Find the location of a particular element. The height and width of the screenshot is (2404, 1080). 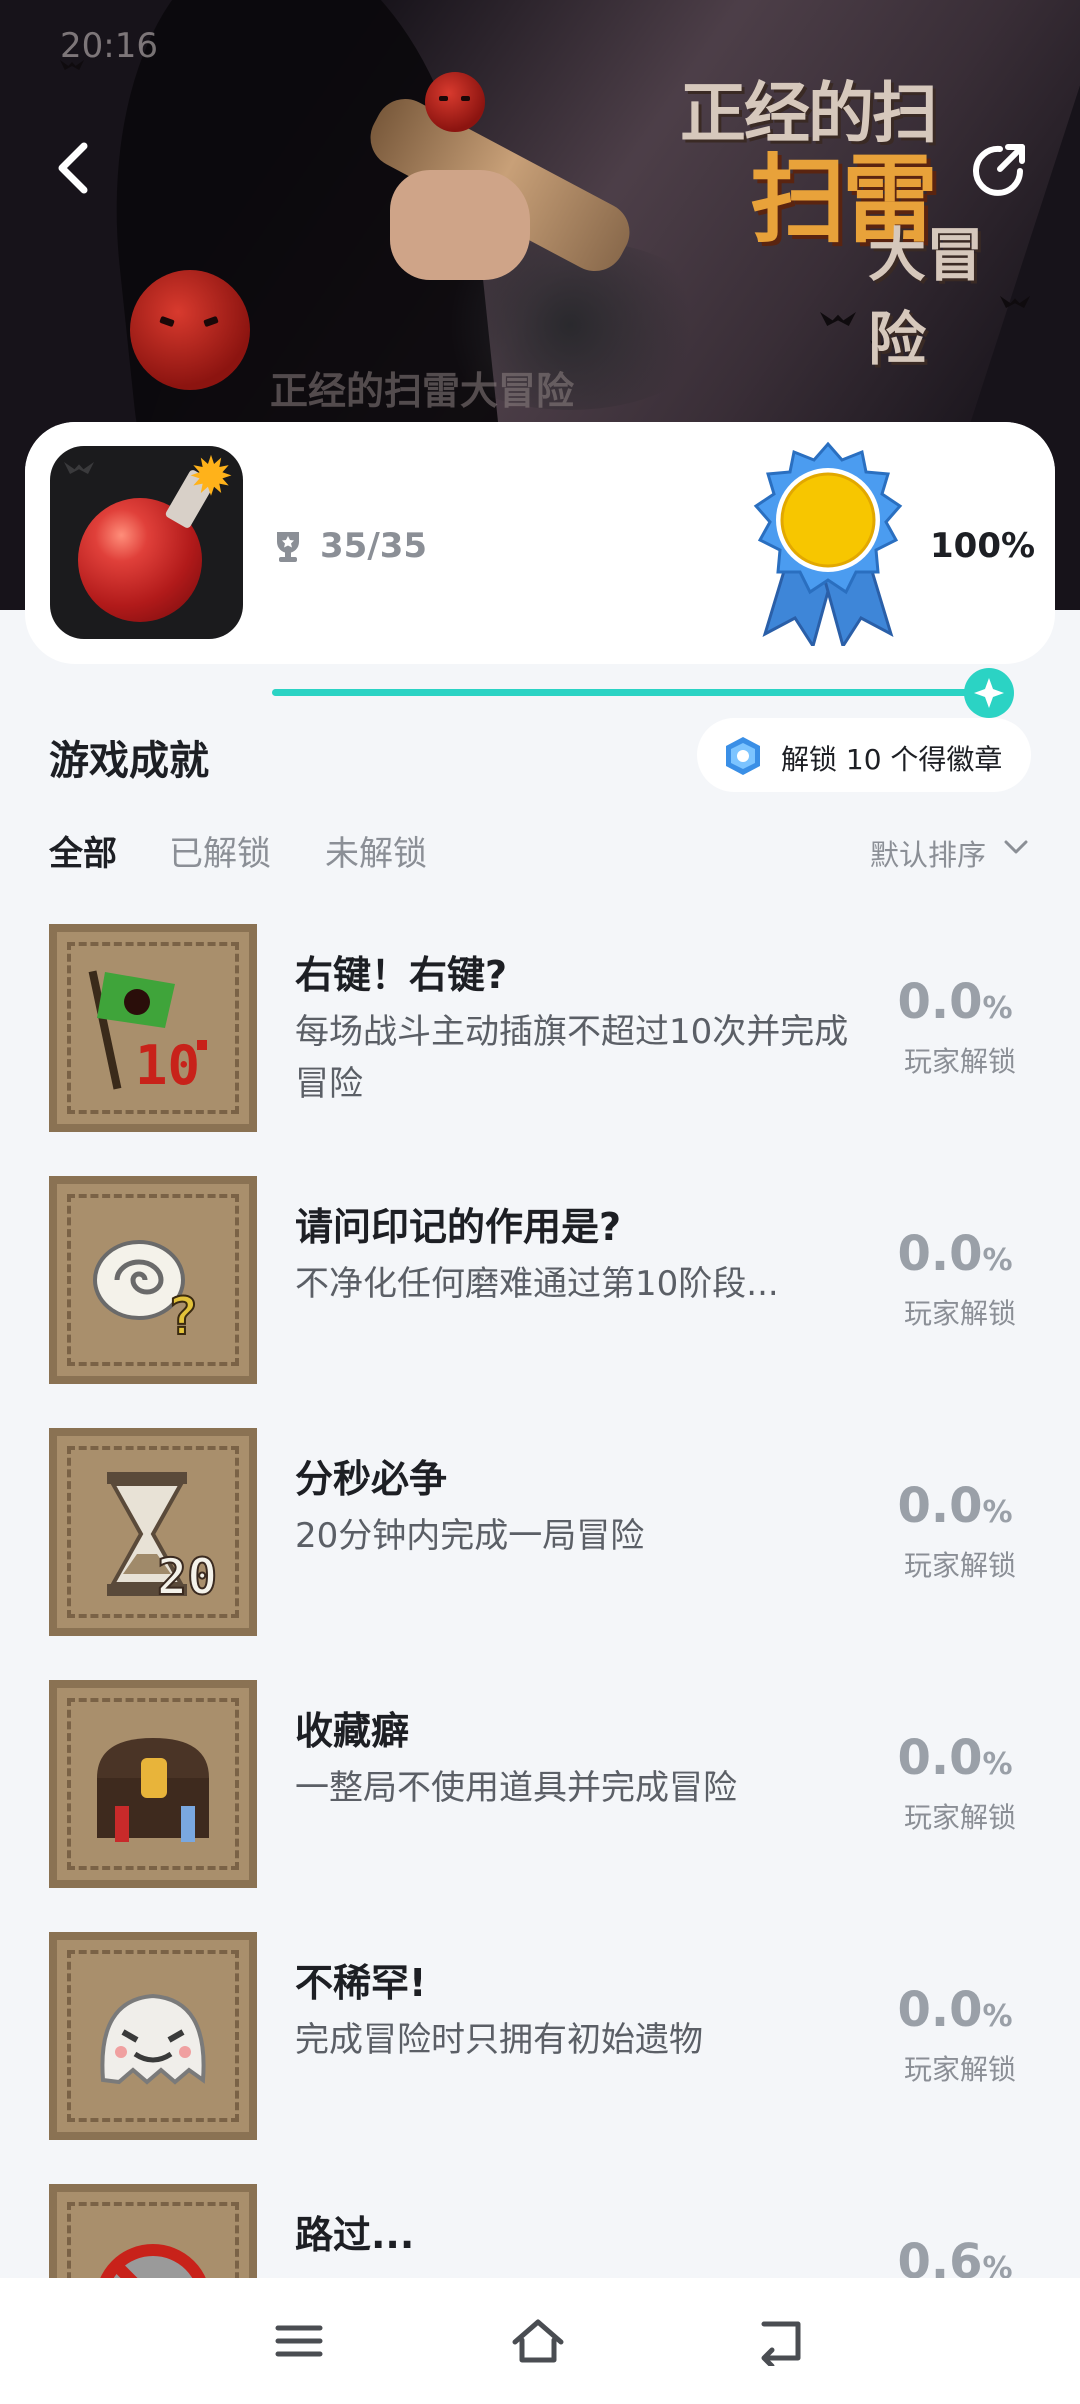

achievement-thumb: 20 is located at coordinates (153, 1532).